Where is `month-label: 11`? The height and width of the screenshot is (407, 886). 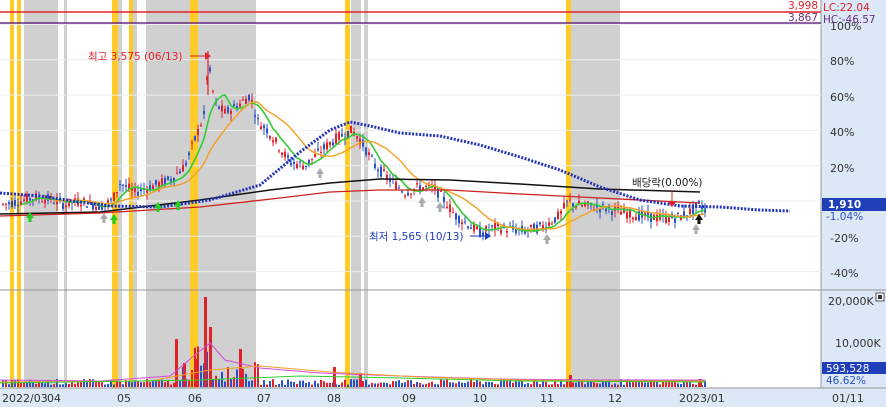
month-label: 11 is located at coordinates (547, 398).